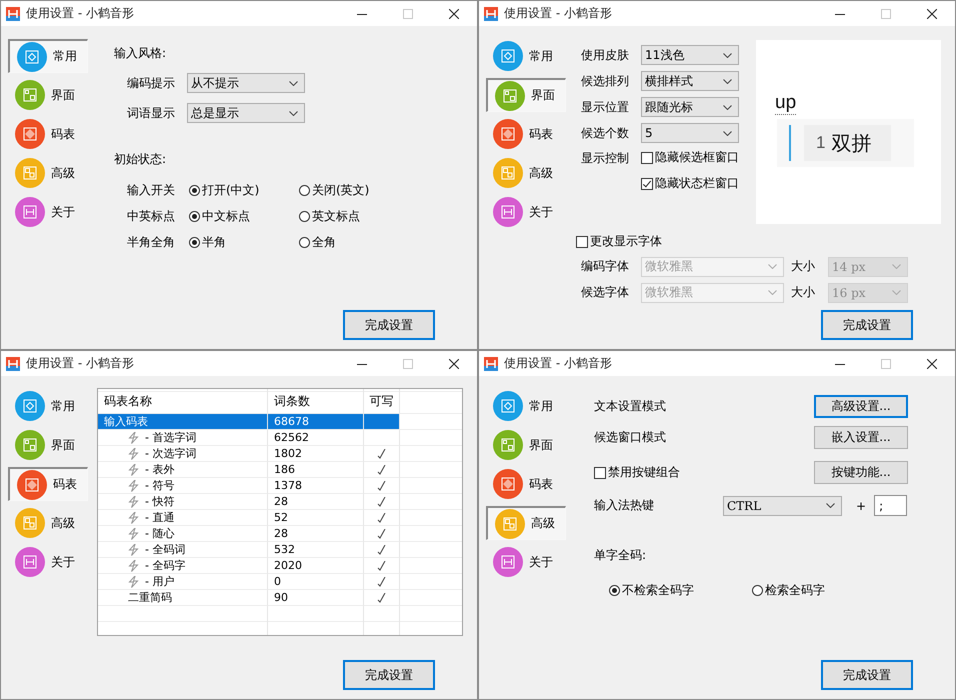 This screenshot has width=956, height=700. Describe the element at coordinates (316, 598) in the screenshot. I see `table-cell: 90` at that location.